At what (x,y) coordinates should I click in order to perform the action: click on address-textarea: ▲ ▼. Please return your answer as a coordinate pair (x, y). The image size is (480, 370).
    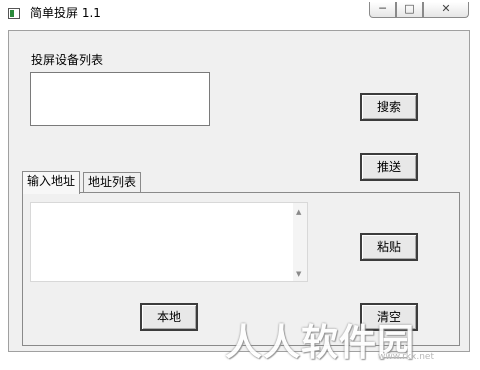
    Looking at the image, I should click on (169, 242).